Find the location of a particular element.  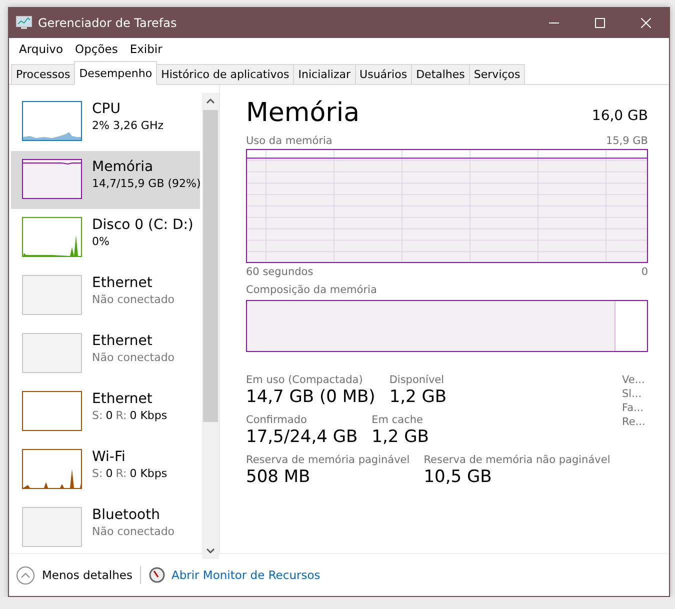

sidebar-item: Bluetooth Não conectado is located at coordinates (105, 528).